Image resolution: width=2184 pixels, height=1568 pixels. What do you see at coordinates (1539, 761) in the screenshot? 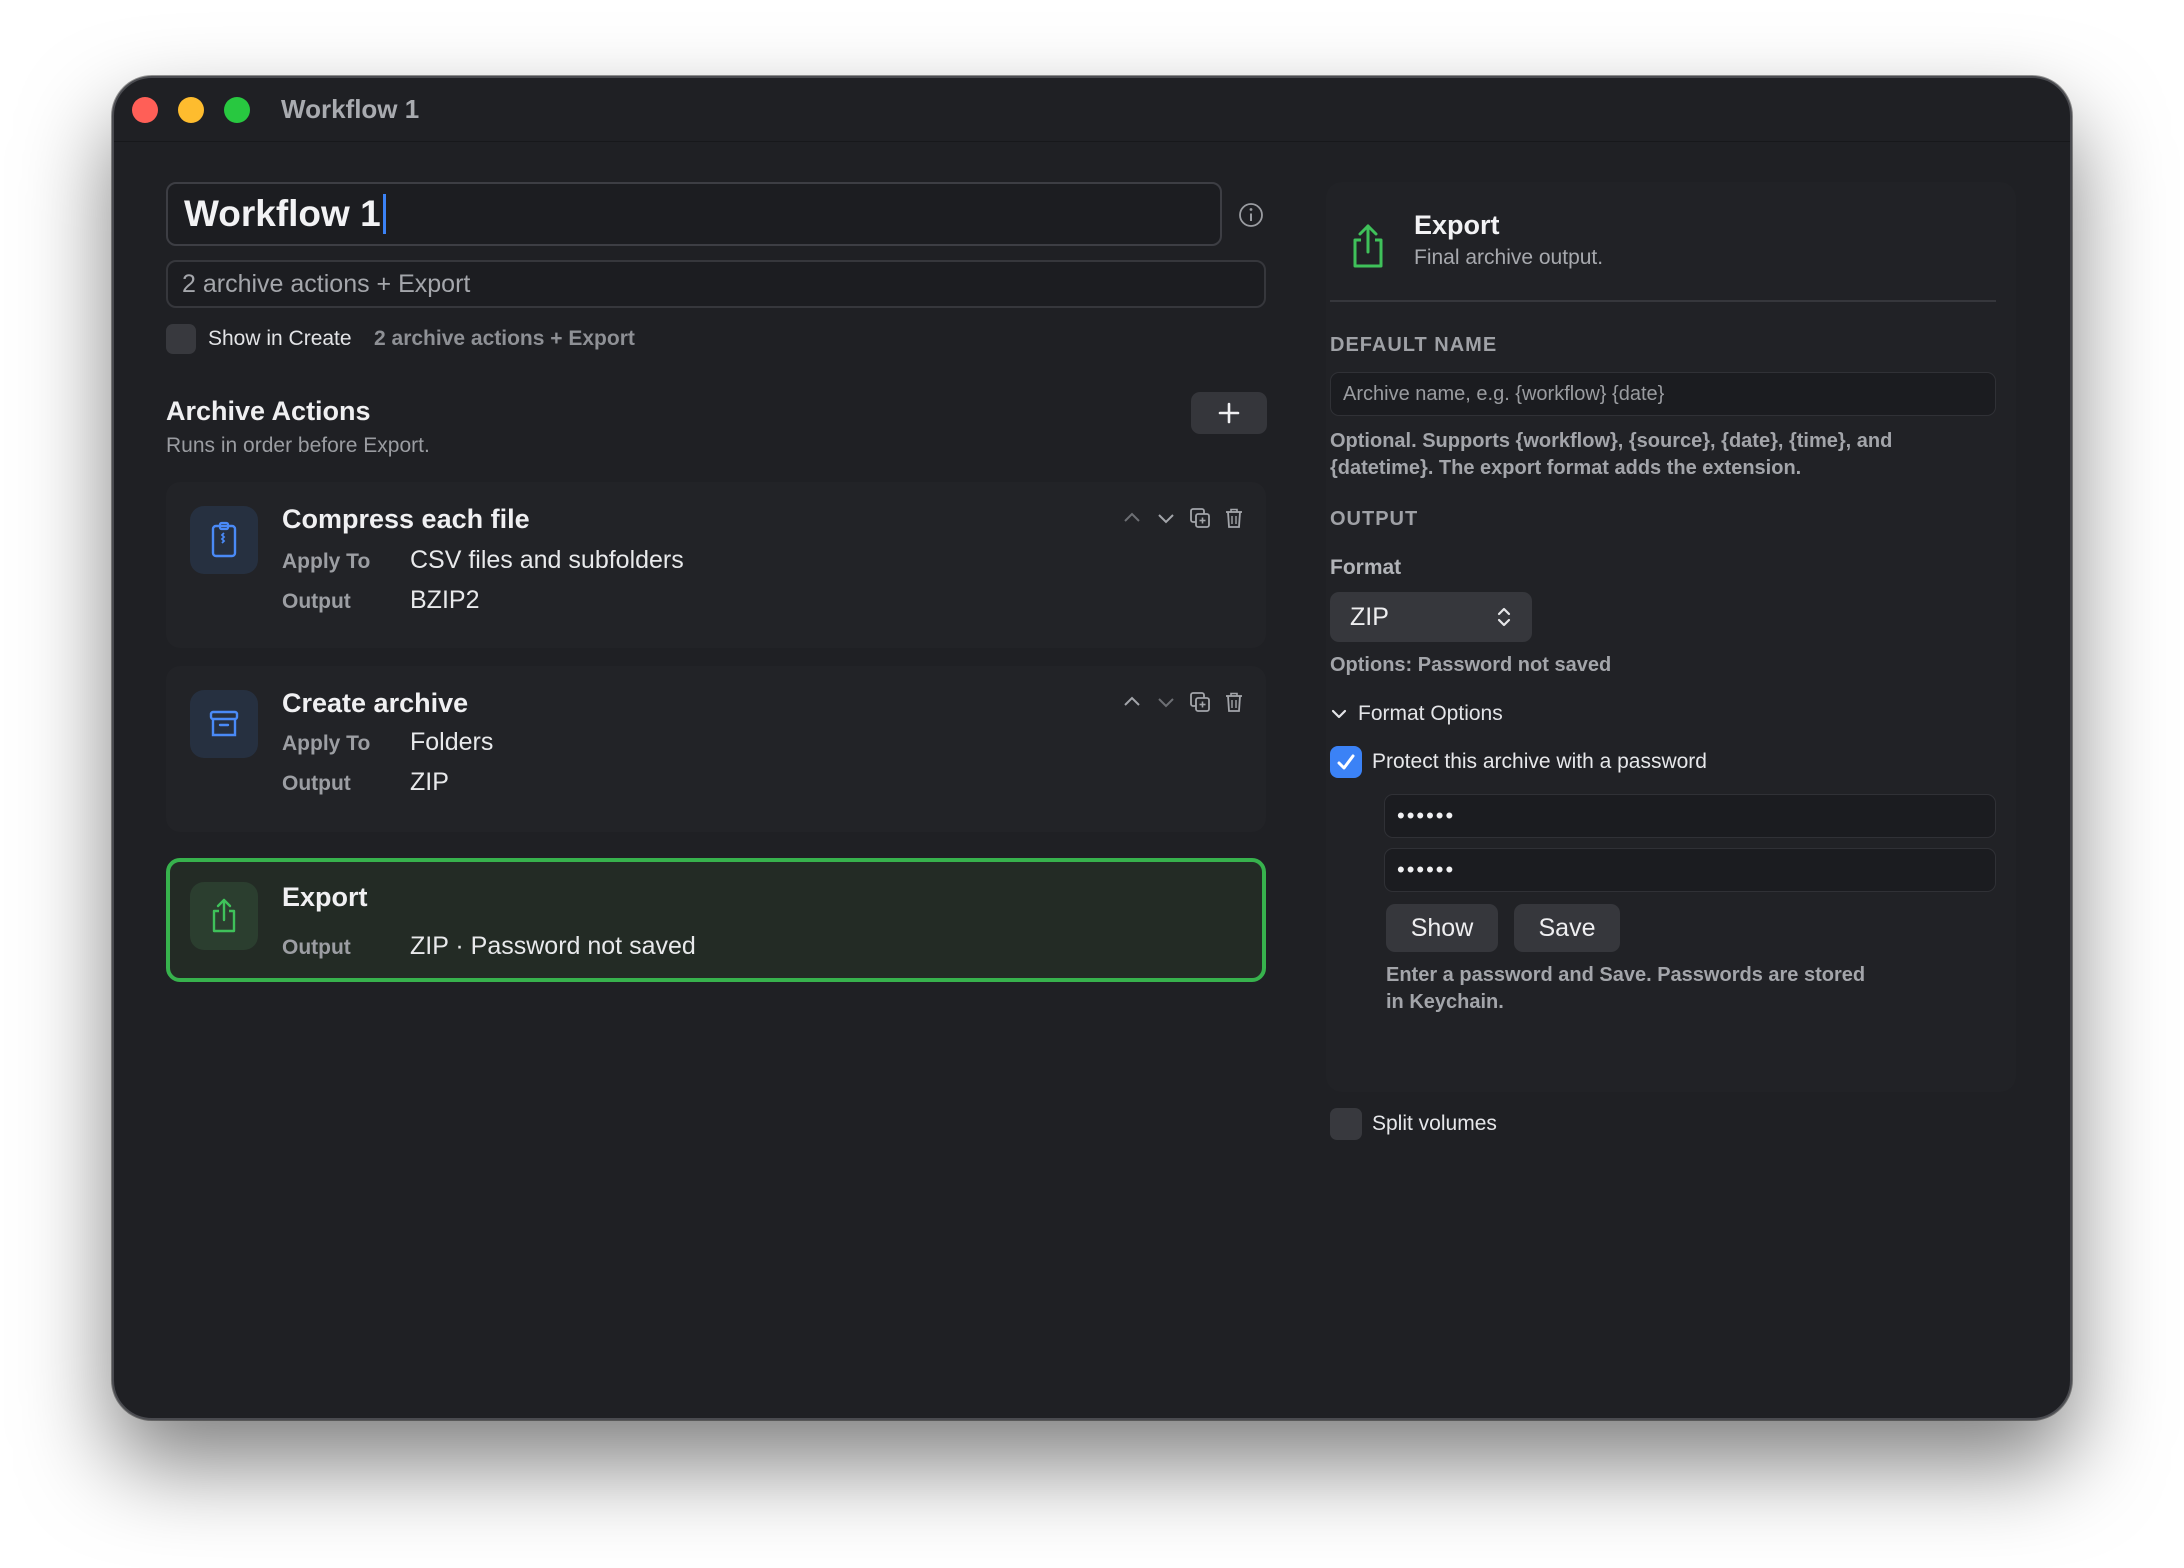
I see `protect-password-label: Protect this archive with a password` at bounding box center [1539, 761].